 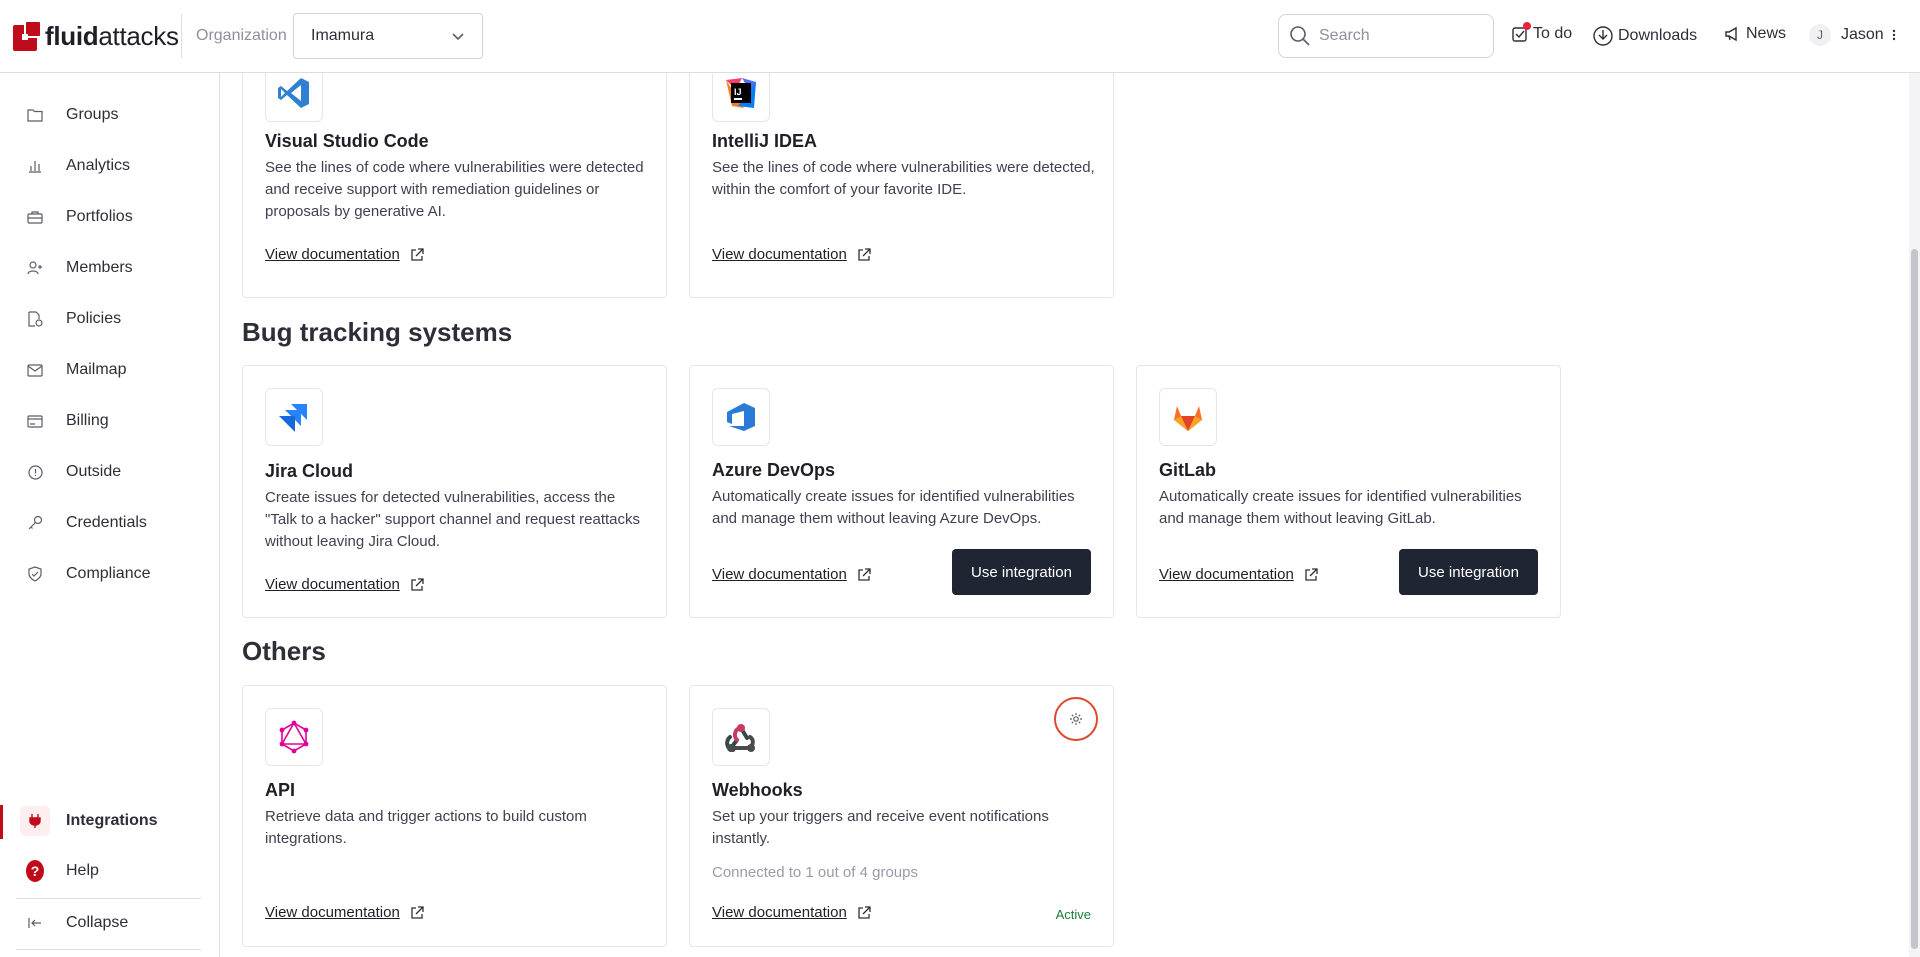 What do you see at coordinates (109, 370) in the screenshot?
I see `sidebar-item-mailmap: Mailmap` at bounding box center [109, 370].